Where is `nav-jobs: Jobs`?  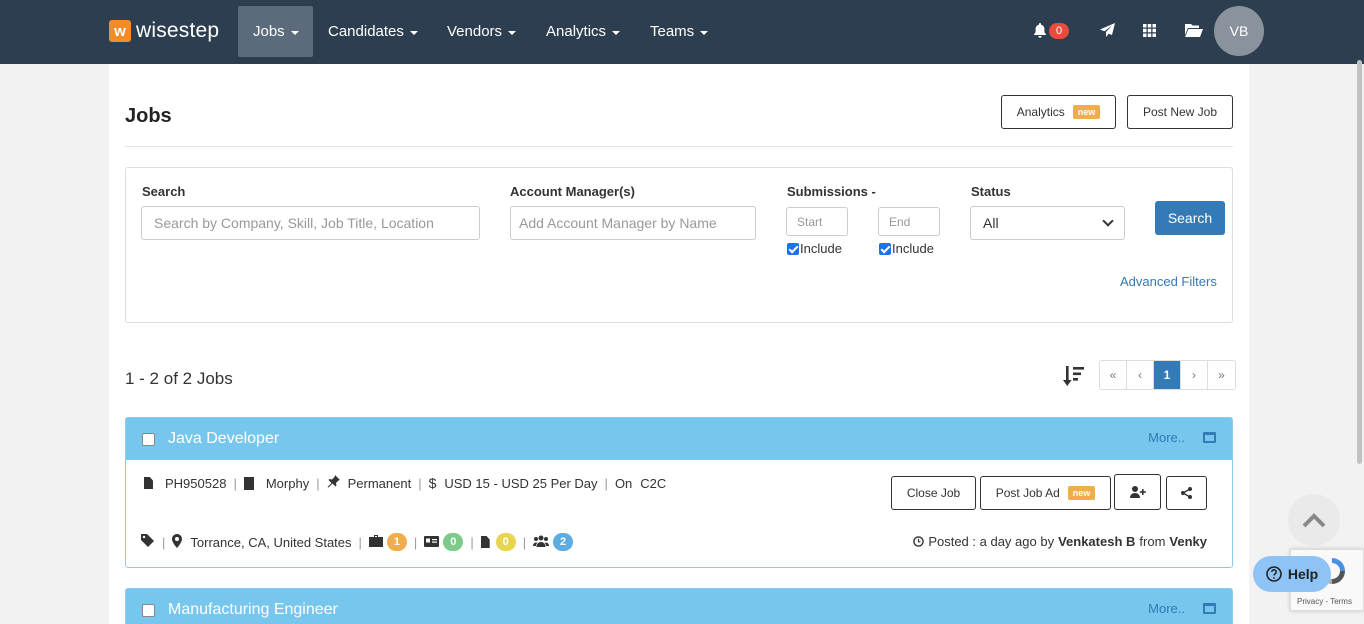 nav-jobs: Jobs is located at coordinates (275, 31).